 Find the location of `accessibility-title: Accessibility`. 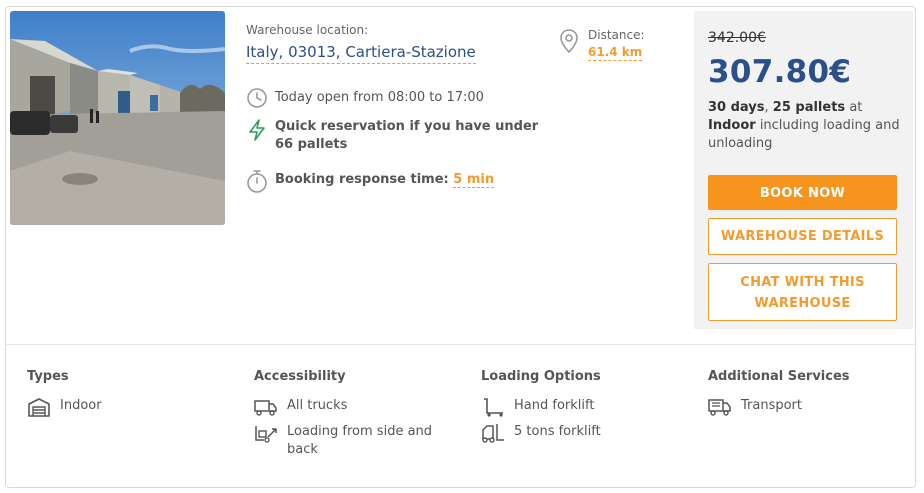

accessibility-title: Accessibility is located at coordinates (300, 376).